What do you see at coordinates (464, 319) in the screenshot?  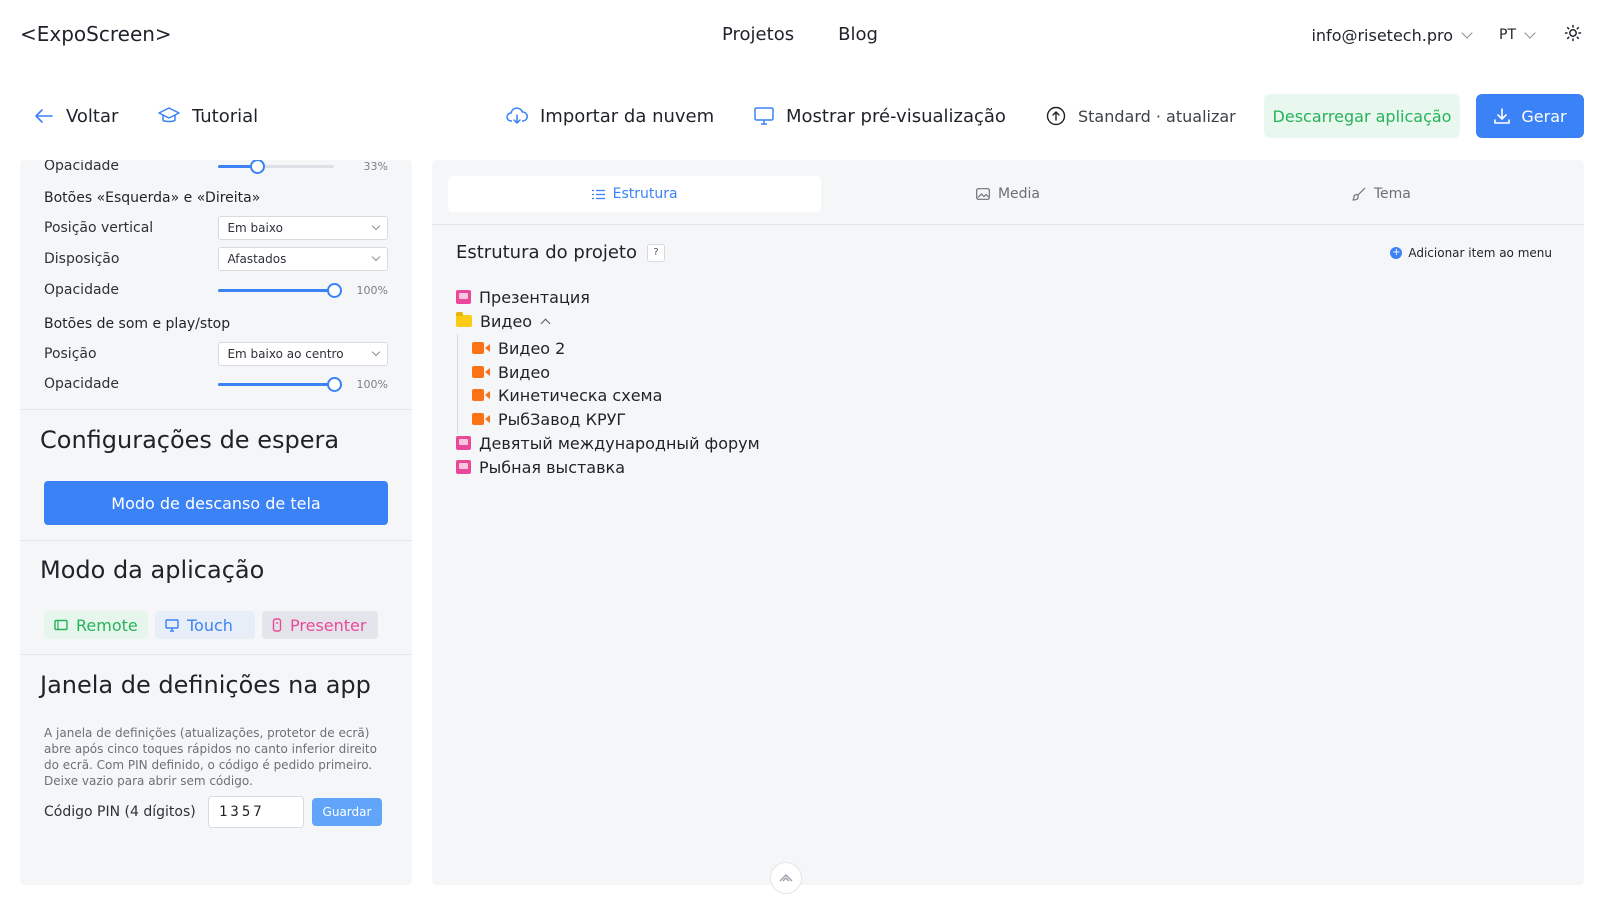 I see `folder-icon` at bounding box center [464, 319].